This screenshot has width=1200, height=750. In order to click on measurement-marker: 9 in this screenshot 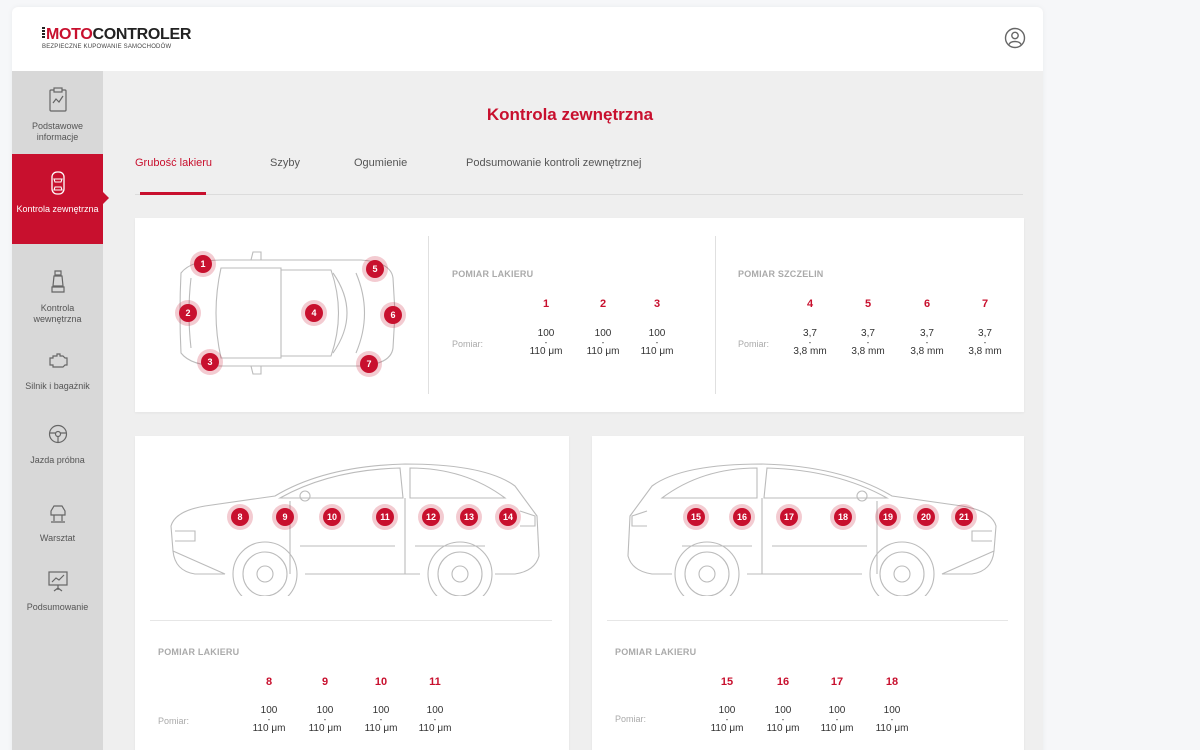, I will do `click(285, 517)`.